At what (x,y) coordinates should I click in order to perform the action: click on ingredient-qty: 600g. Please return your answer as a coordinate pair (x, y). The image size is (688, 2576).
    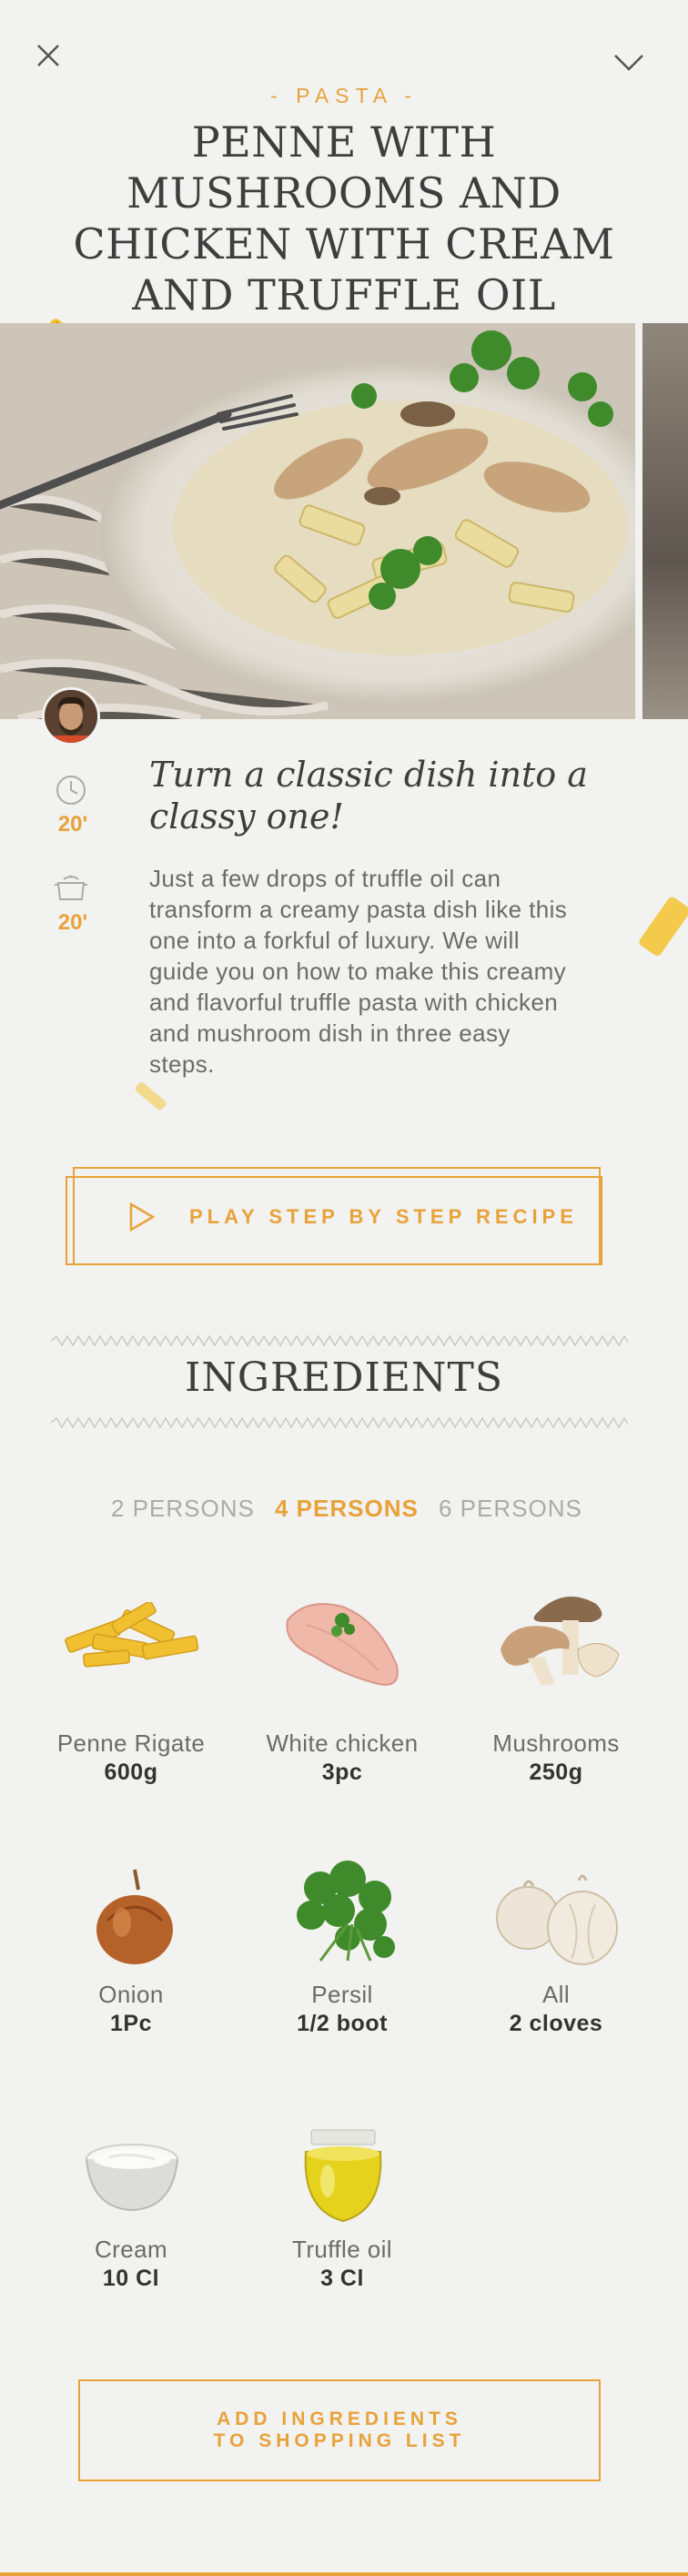
    Looking at the image, I should click on (131, 1772).